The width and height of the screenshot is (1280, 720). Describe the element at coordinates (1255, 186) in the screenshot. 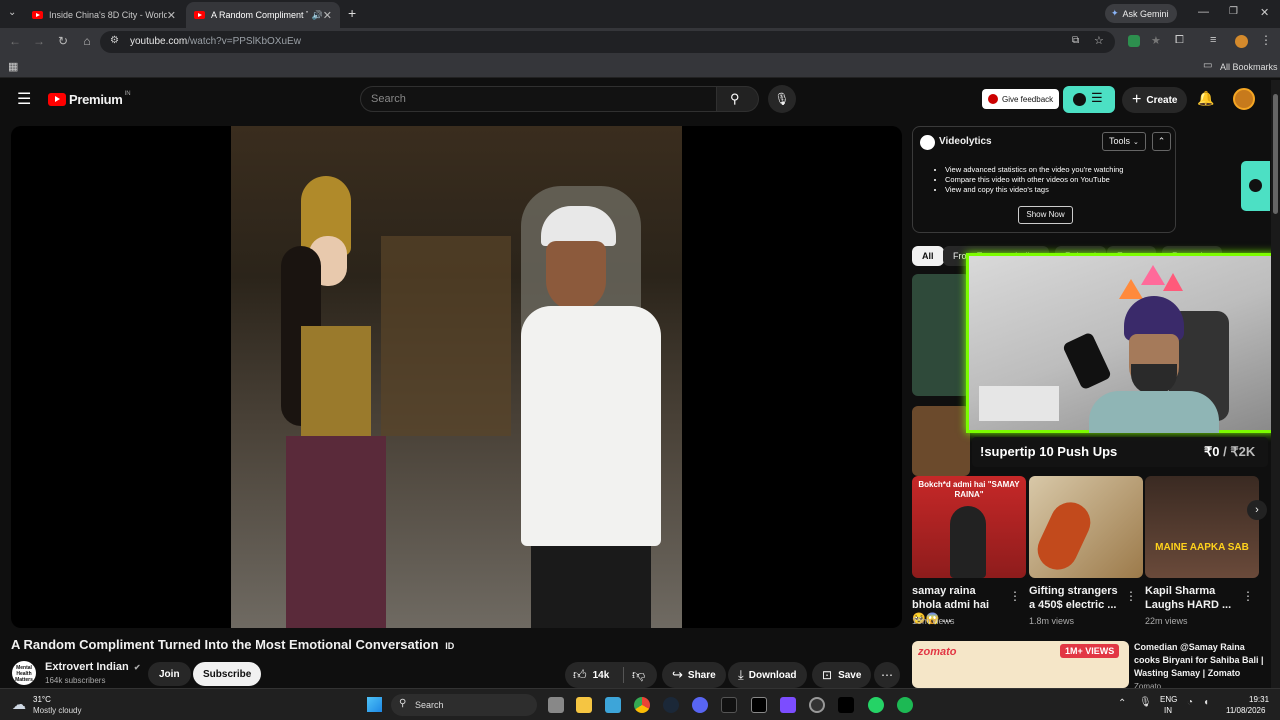

I see `videolytics-side-tab` at that location.